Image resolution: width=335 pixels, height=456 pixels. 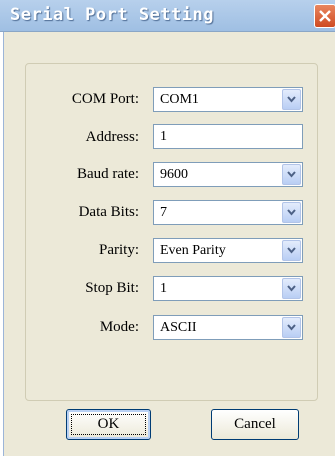 I want to click on window-title: Serial Port Setting, so click(x=112, y=15).